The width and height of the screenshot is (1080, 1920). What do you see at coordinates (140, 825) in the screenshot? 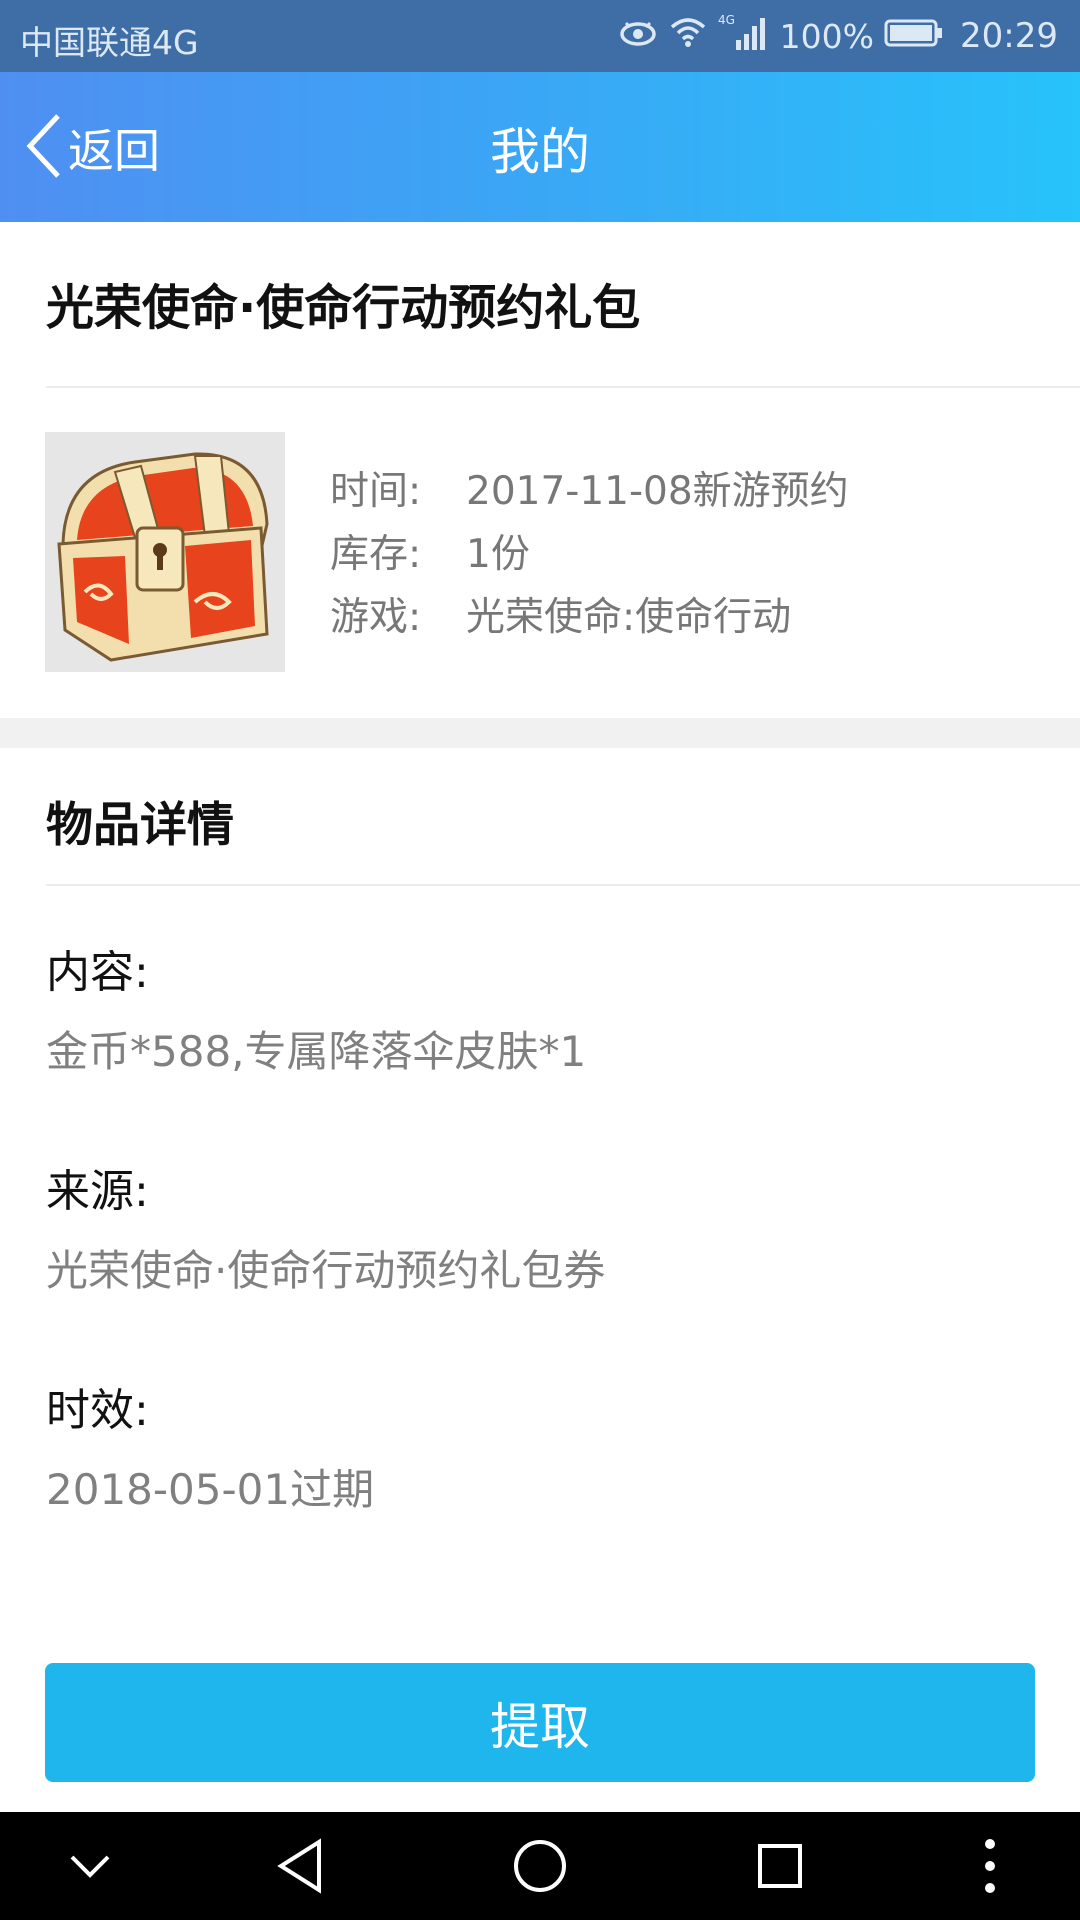
I see `details-title: 物品详情` at bounding box center [140, 825].